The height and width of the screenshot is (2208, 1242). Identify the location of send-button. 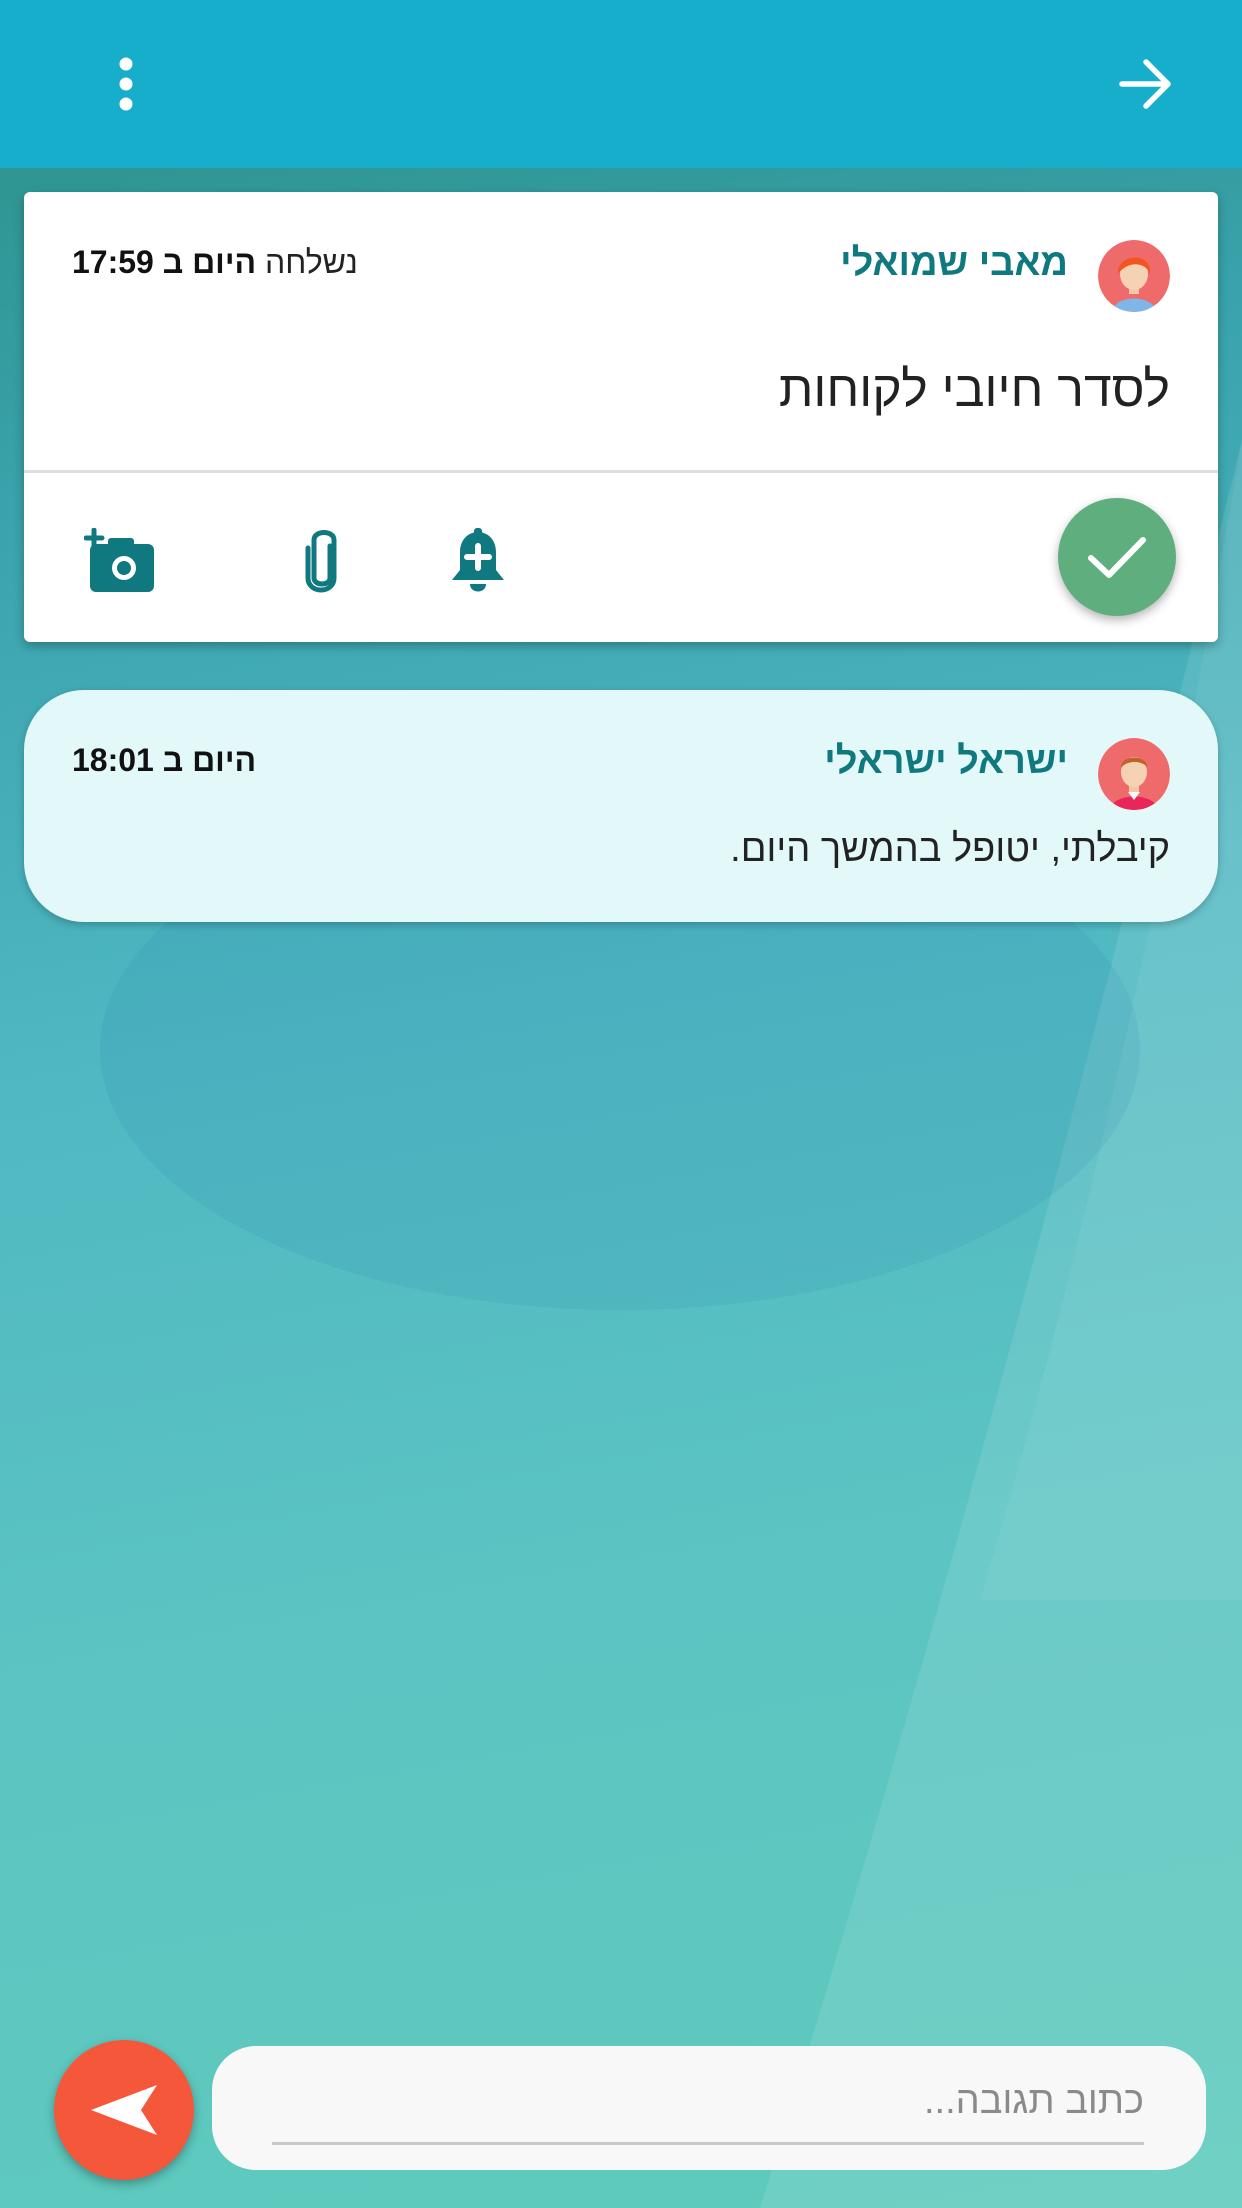
(124, 2110).